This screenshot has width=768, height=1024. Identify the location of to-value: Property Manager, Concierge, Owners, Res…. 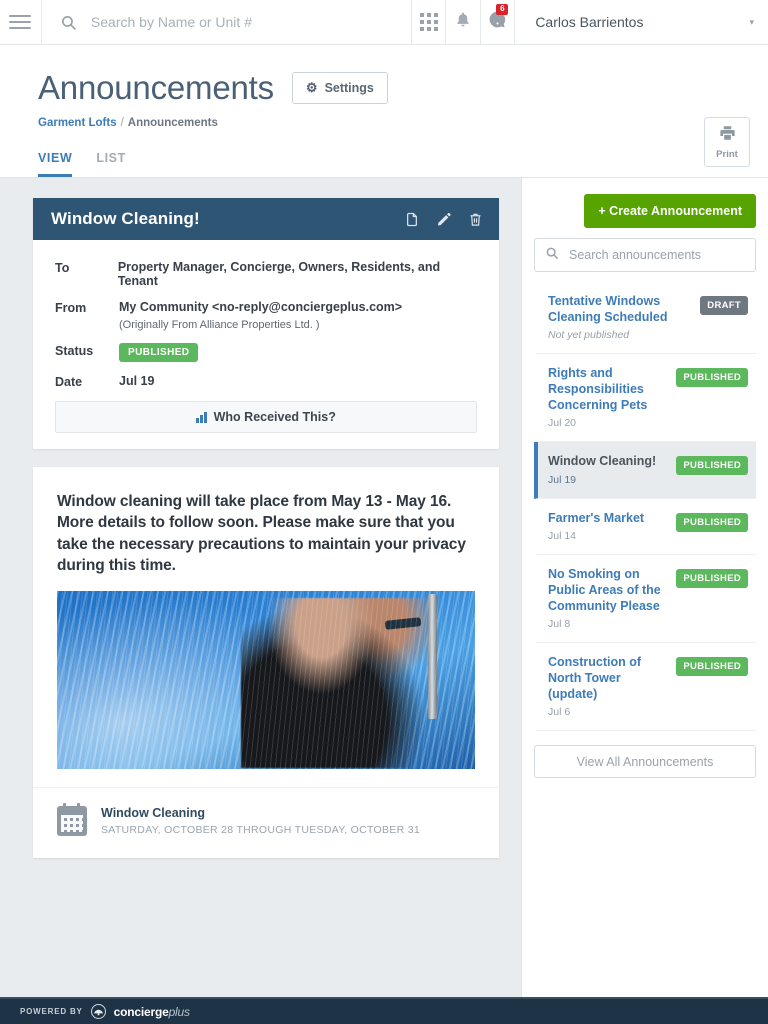
(279, 274).